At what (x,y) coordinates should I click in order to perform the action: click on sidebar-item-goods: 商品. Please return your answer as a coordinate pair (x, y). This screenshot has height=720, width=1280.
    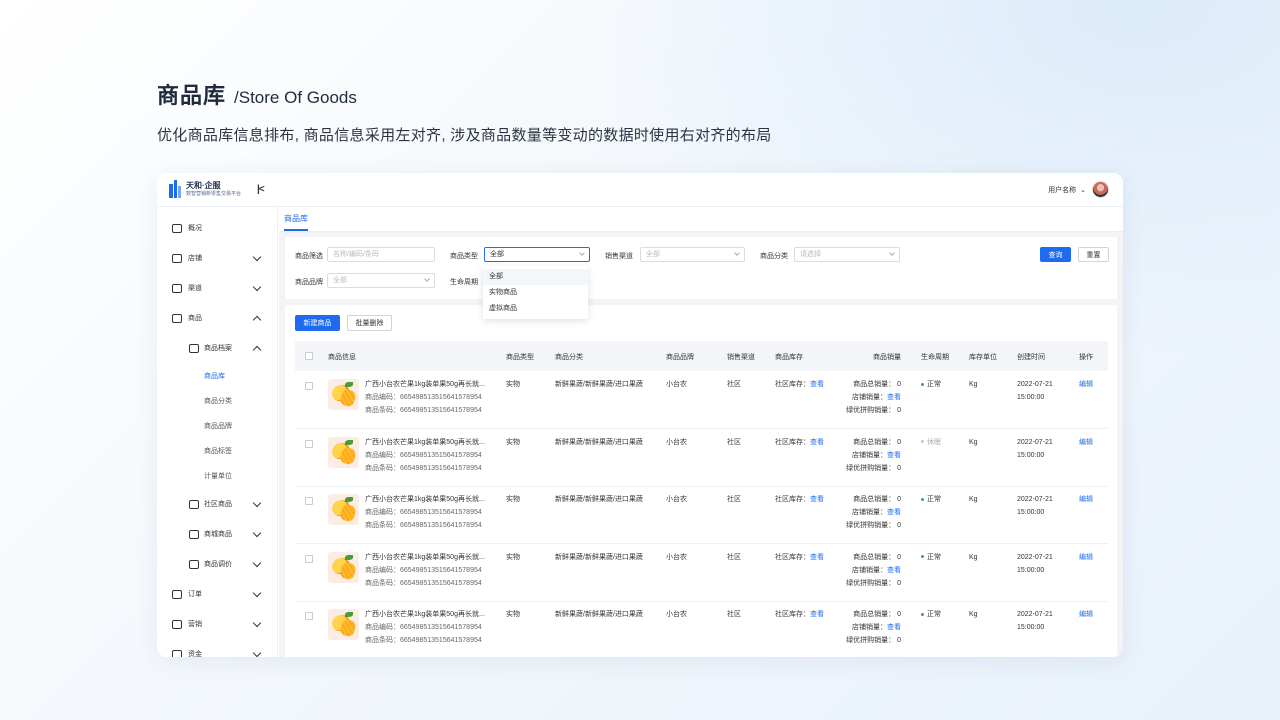
    Looking at the image, I should click on (217, 318).